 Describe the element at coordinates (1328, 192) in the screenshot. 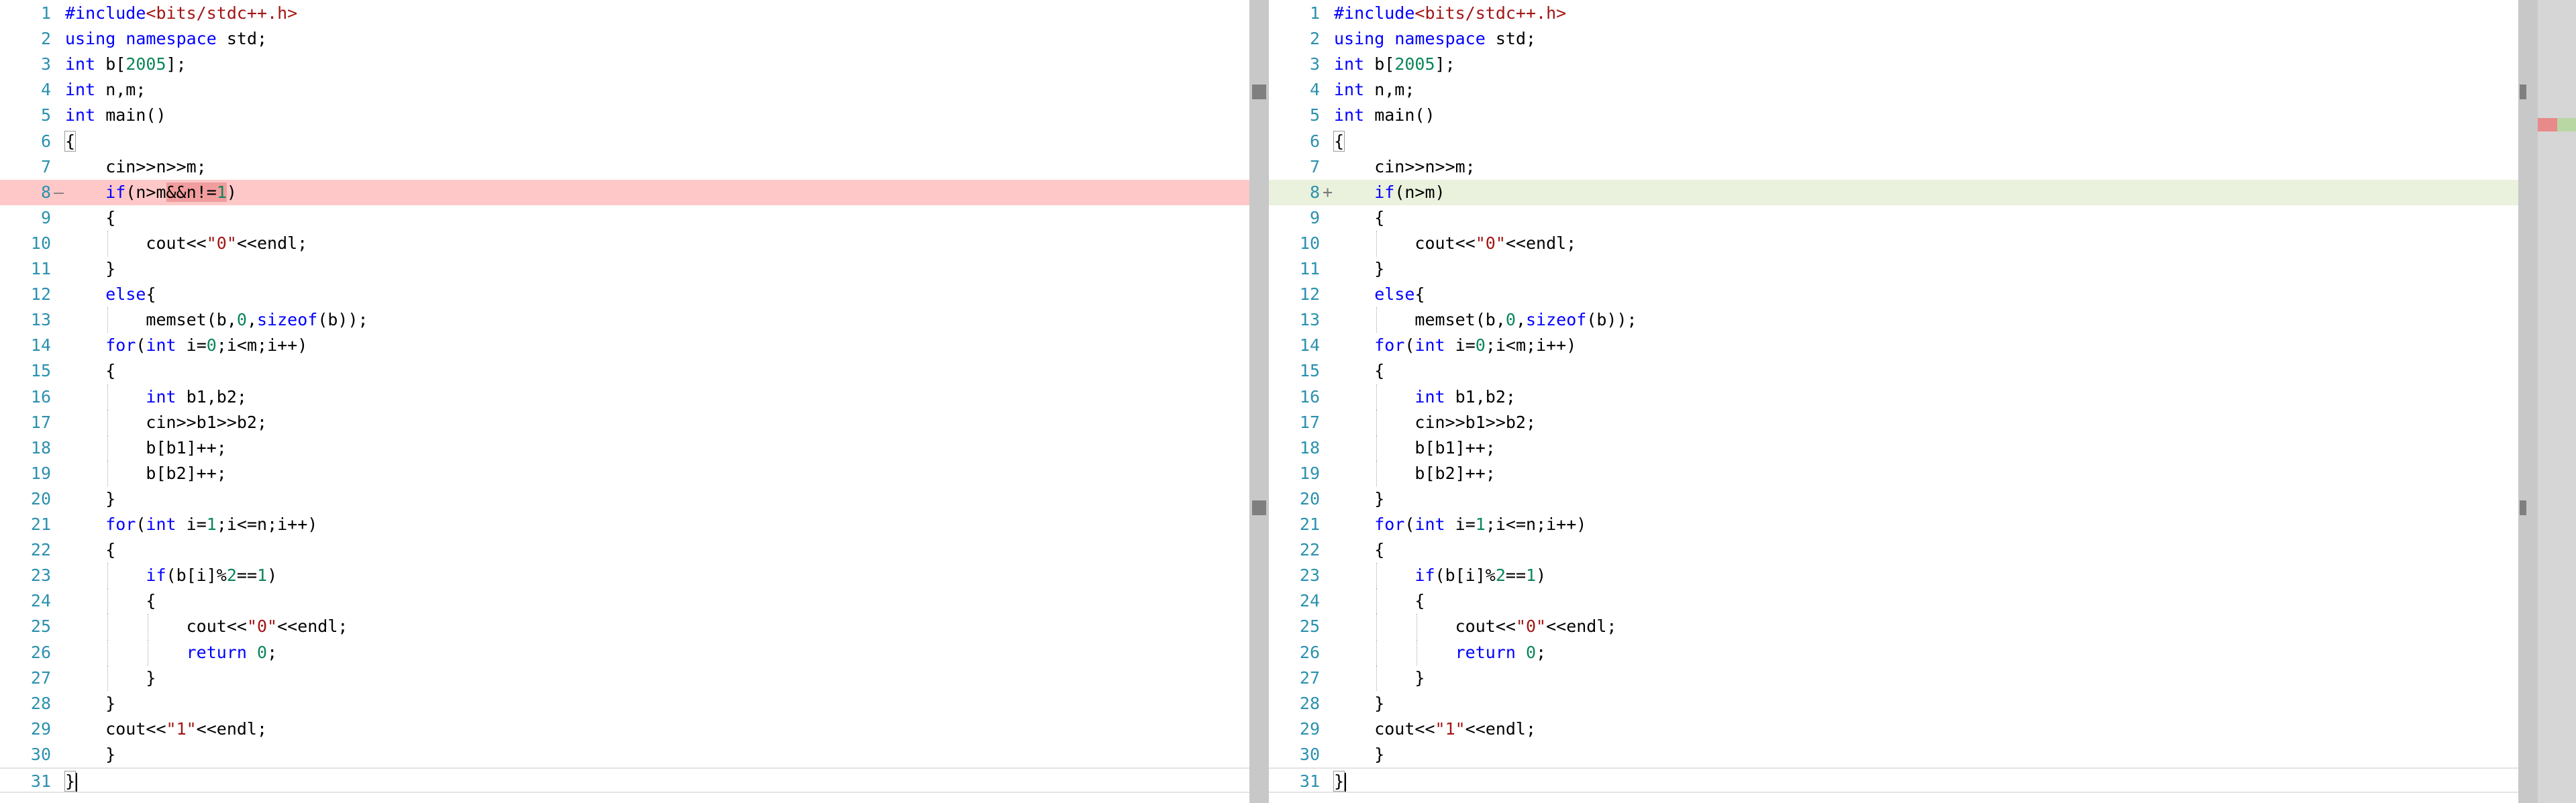

I see `added-line-marker: +` at that location.